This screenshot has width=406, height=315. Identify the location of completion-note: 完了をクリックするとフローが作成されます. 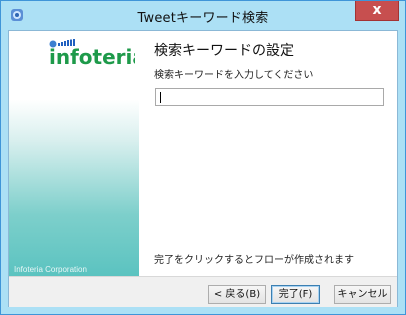
(254, 260).